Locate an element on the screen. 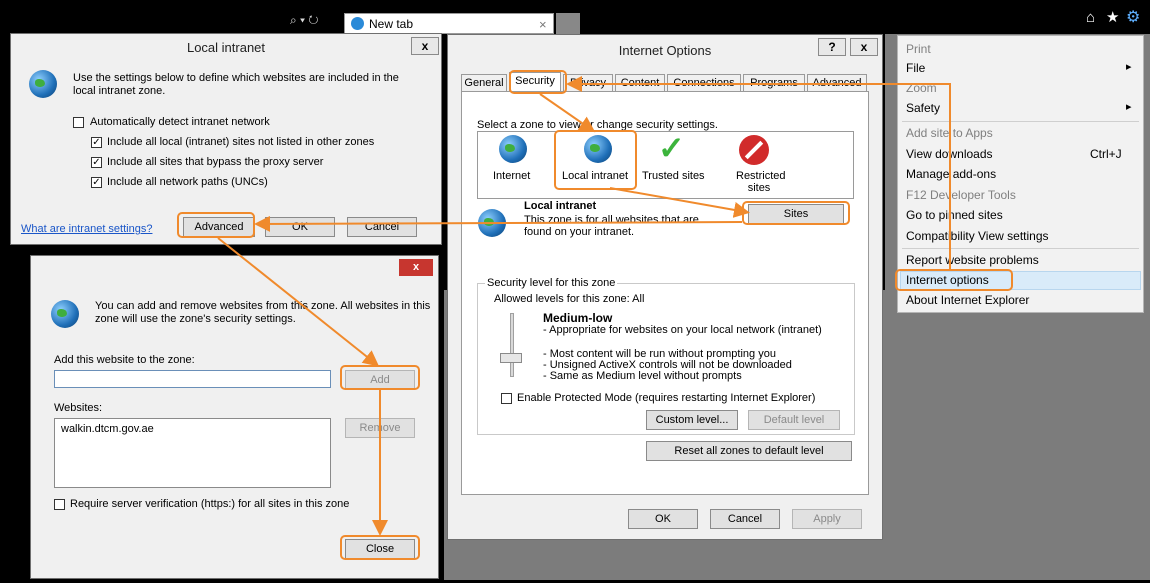  arrow-zone-to-sites is located at coordinates (679, 202).